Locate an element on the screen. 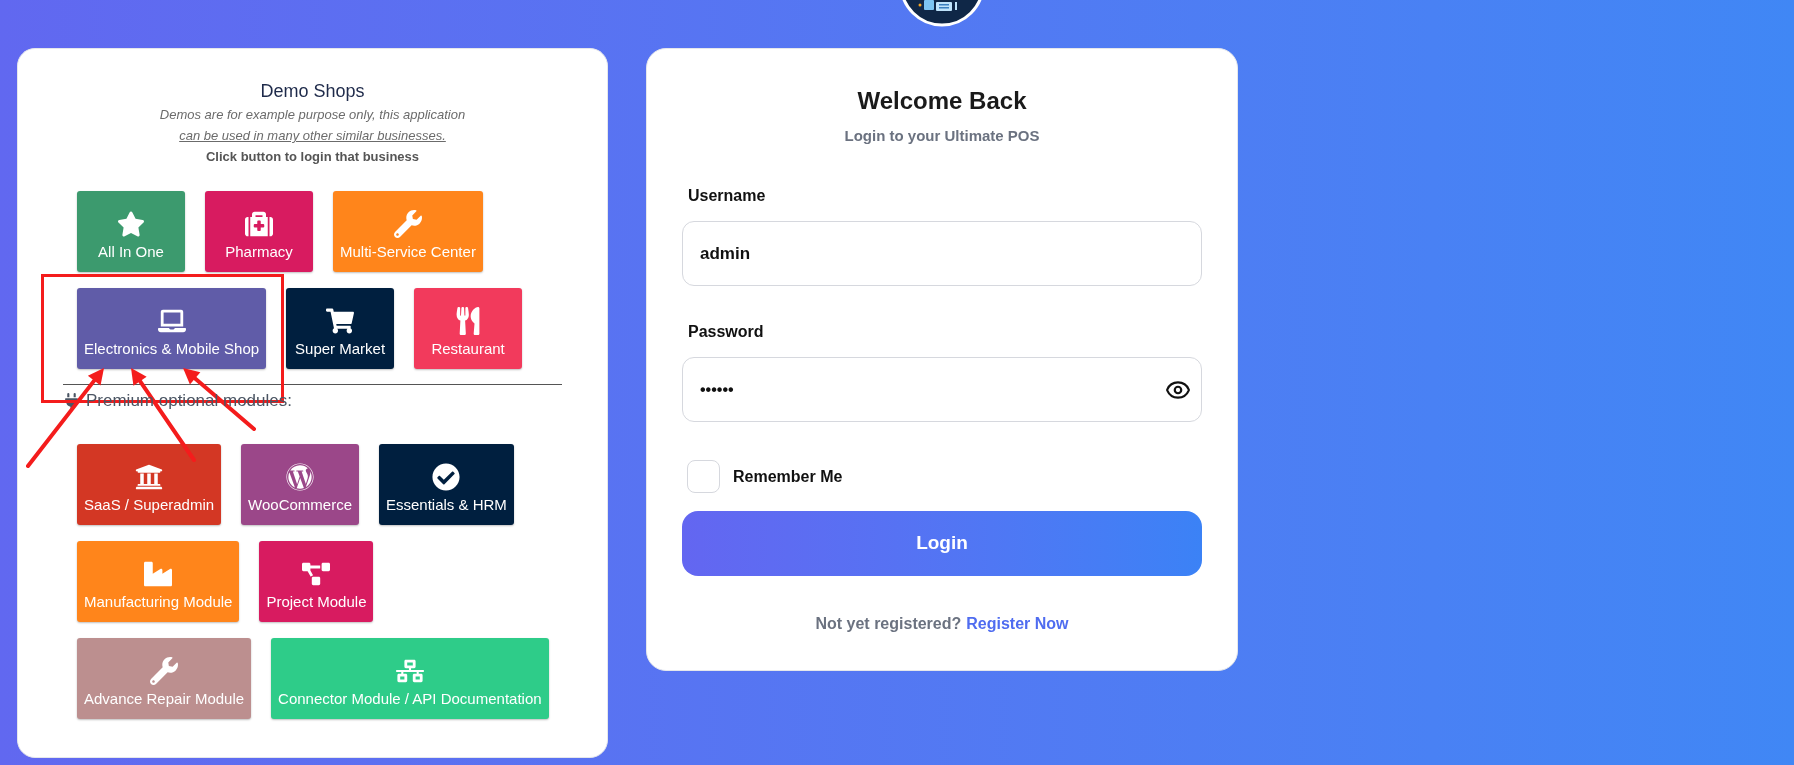  module-button: Essentials & HRM is located at coordinates (446, 484).